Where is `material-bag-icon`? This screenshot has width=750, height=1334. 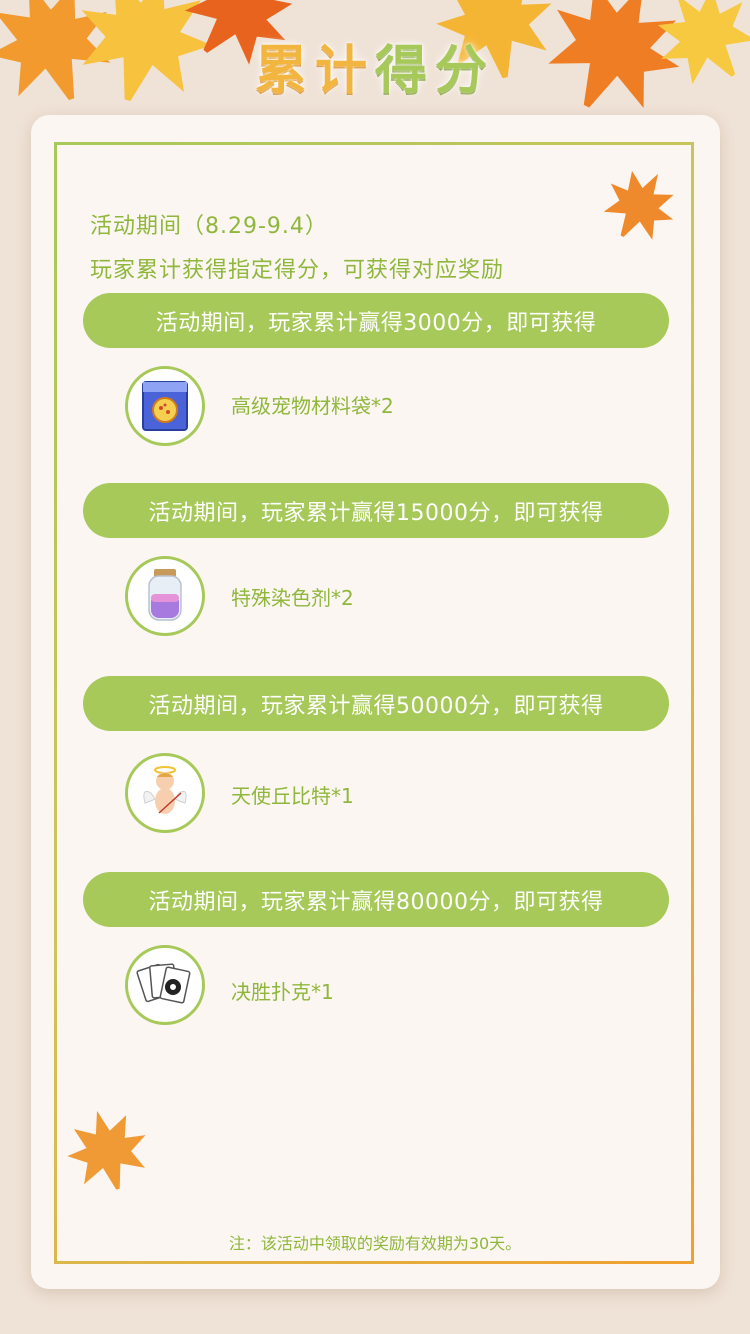 material-bag-icon is located at coordinates (165, 406).